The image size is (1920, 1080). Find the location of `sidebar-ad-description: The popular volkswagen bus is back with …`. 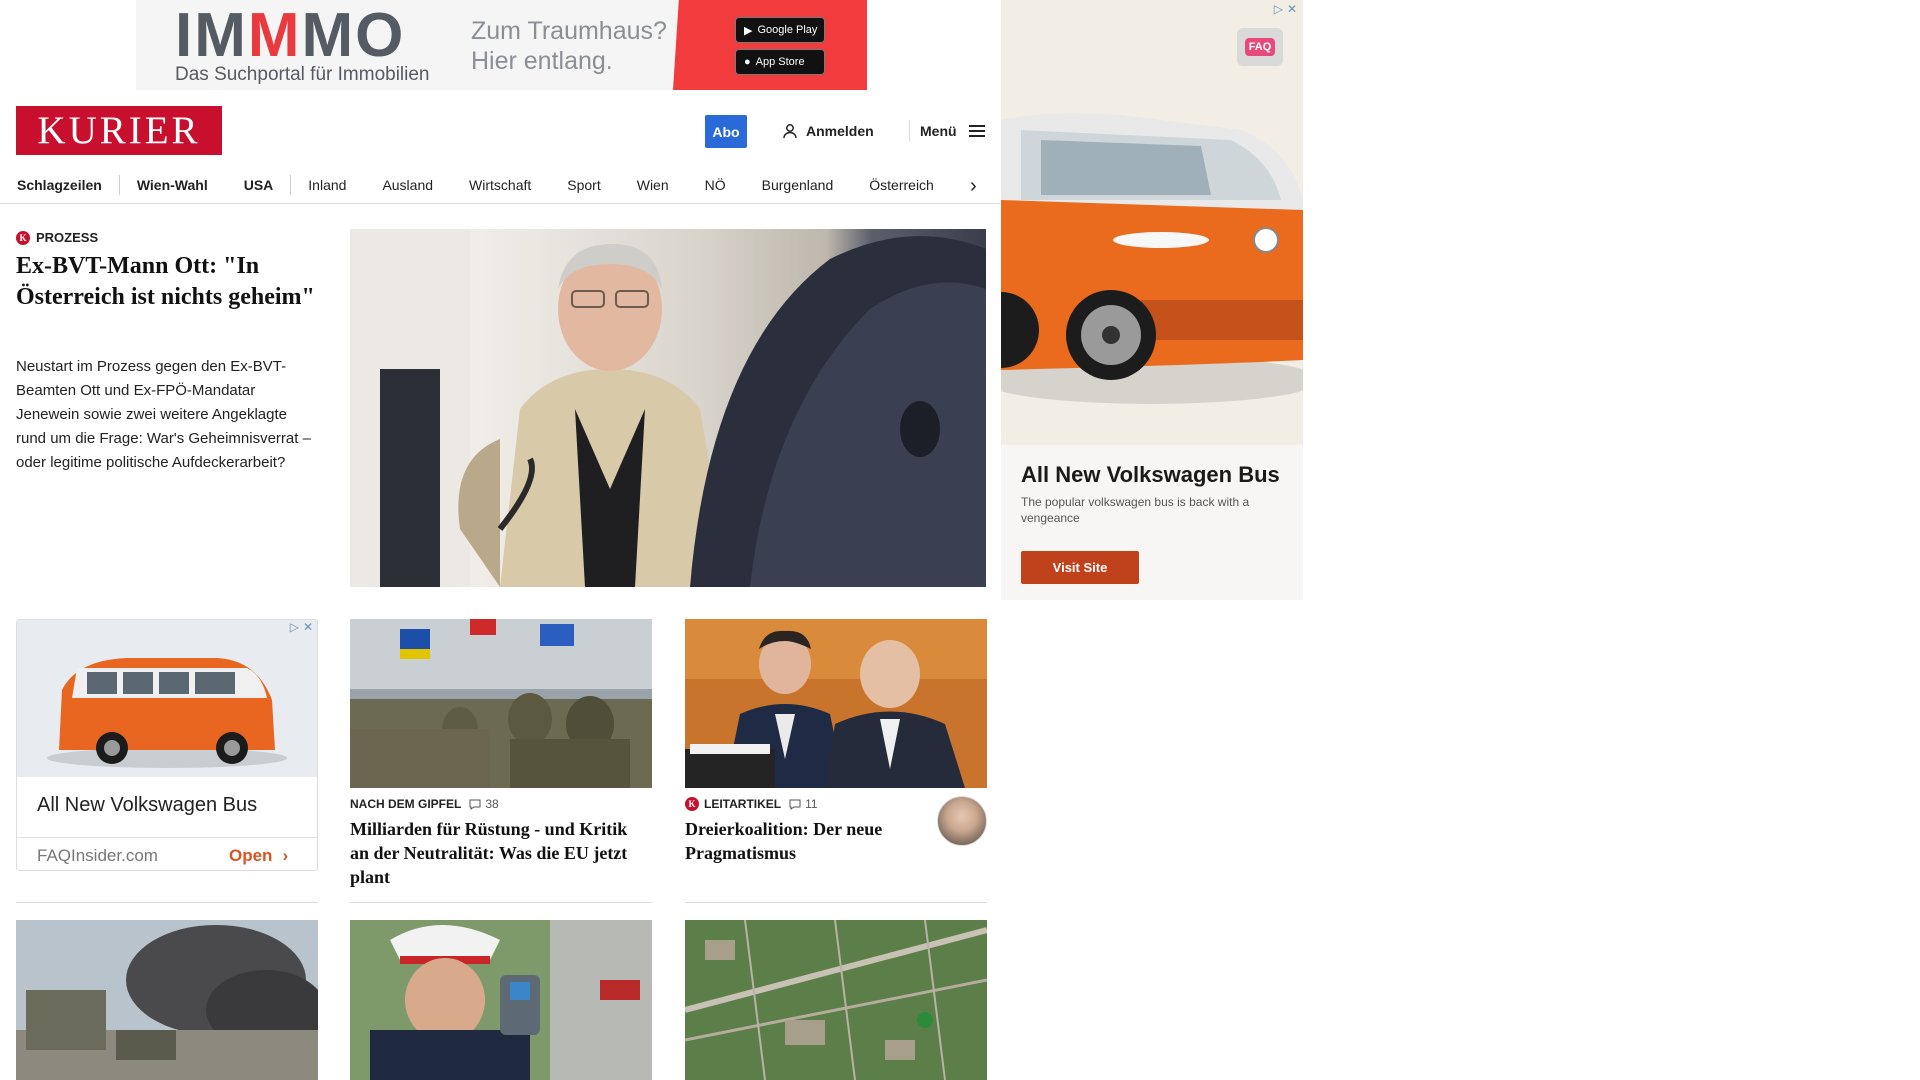

sidebar-ad-description: The popular volkswagen bus is back with … is located at coordinates (1135, 510).